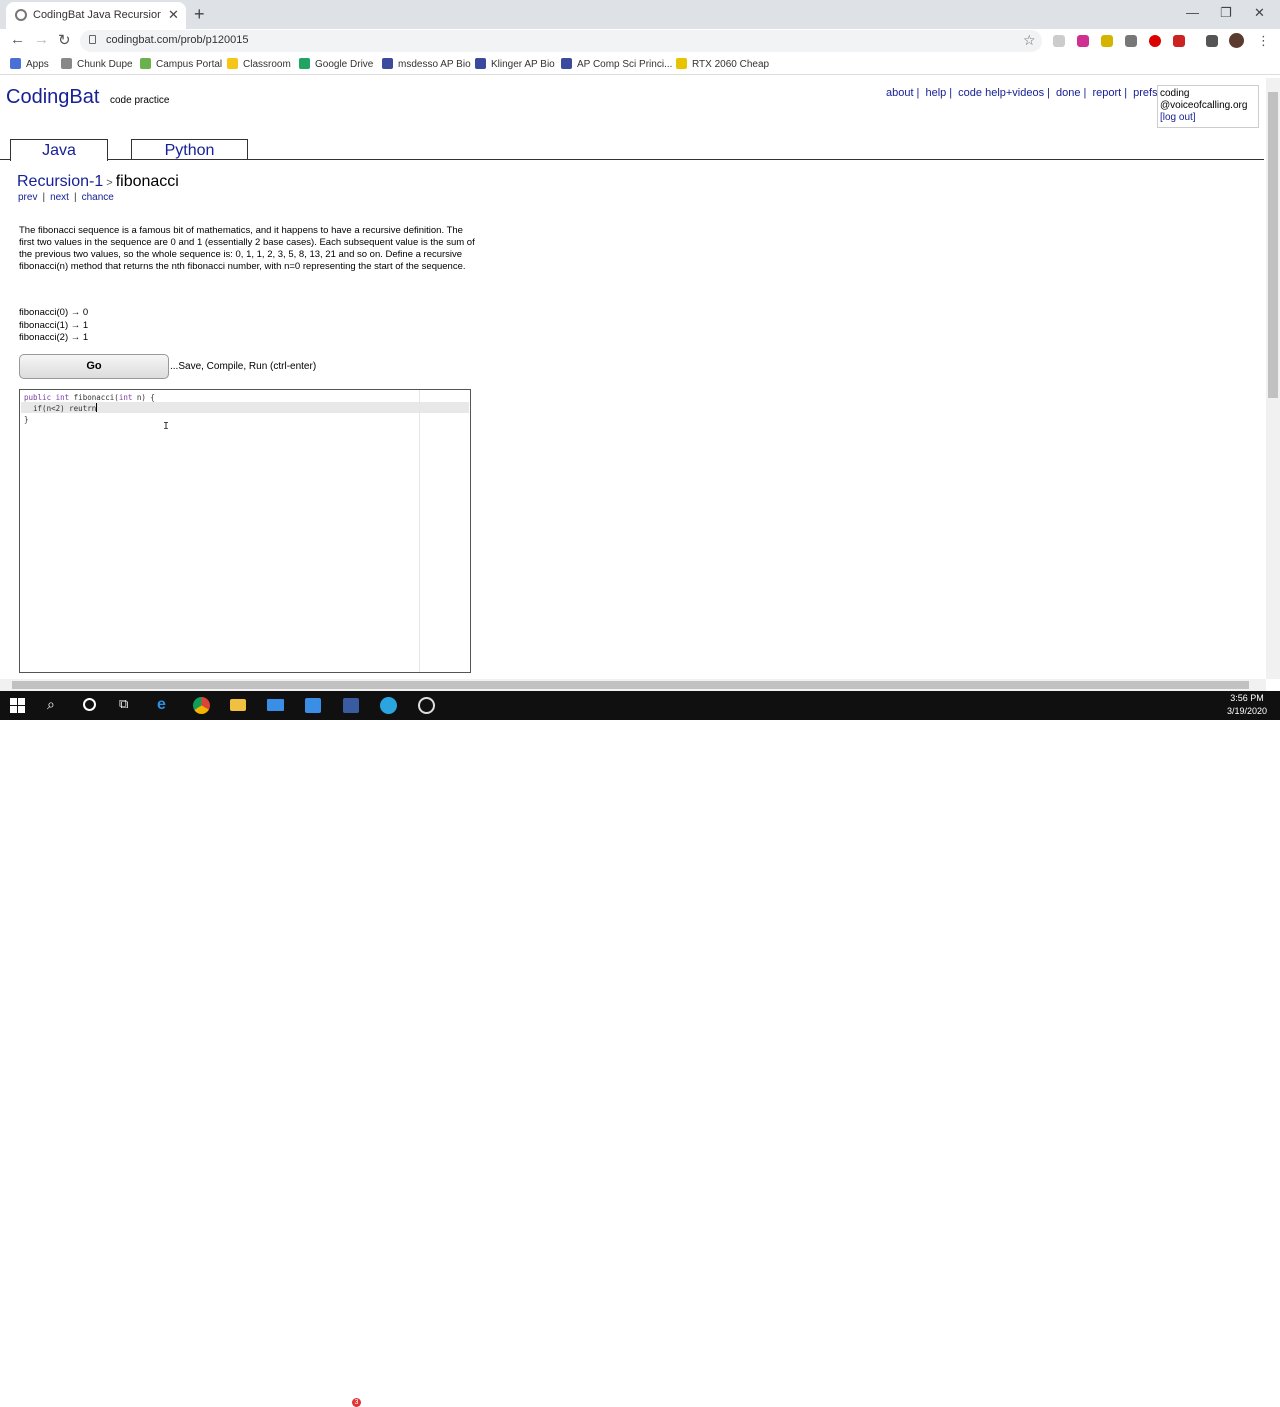 This screenshot has width=1280, height=1407. Describe the element at coordinates (722, 64) in the screenshot. I see `bookmark-item: RTX 2060 Cheap` at that location.